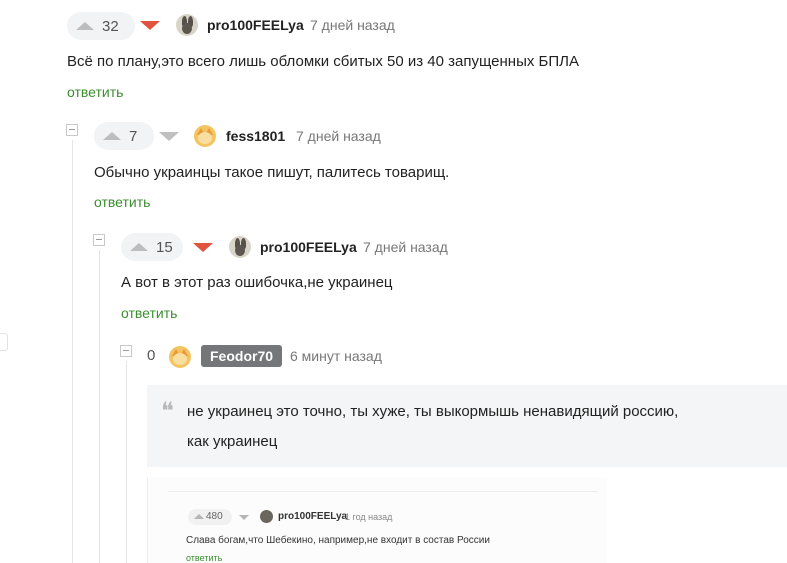 The width and height of the screenshot is (787, 563). What do you see at coordinates (257, 282) in the screenshot?
I see `comment-text: А вот в этот раз ошибочка,не украинец` at bounding box center [257, 282].